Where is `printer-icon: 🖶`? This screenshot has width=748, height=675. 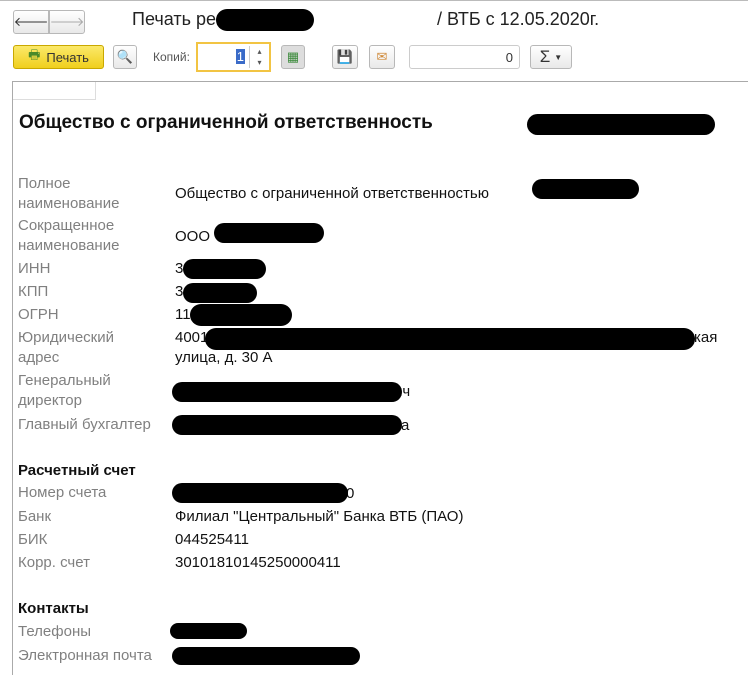
printer-icon: 🖶 is located at coordinates (34, 54).